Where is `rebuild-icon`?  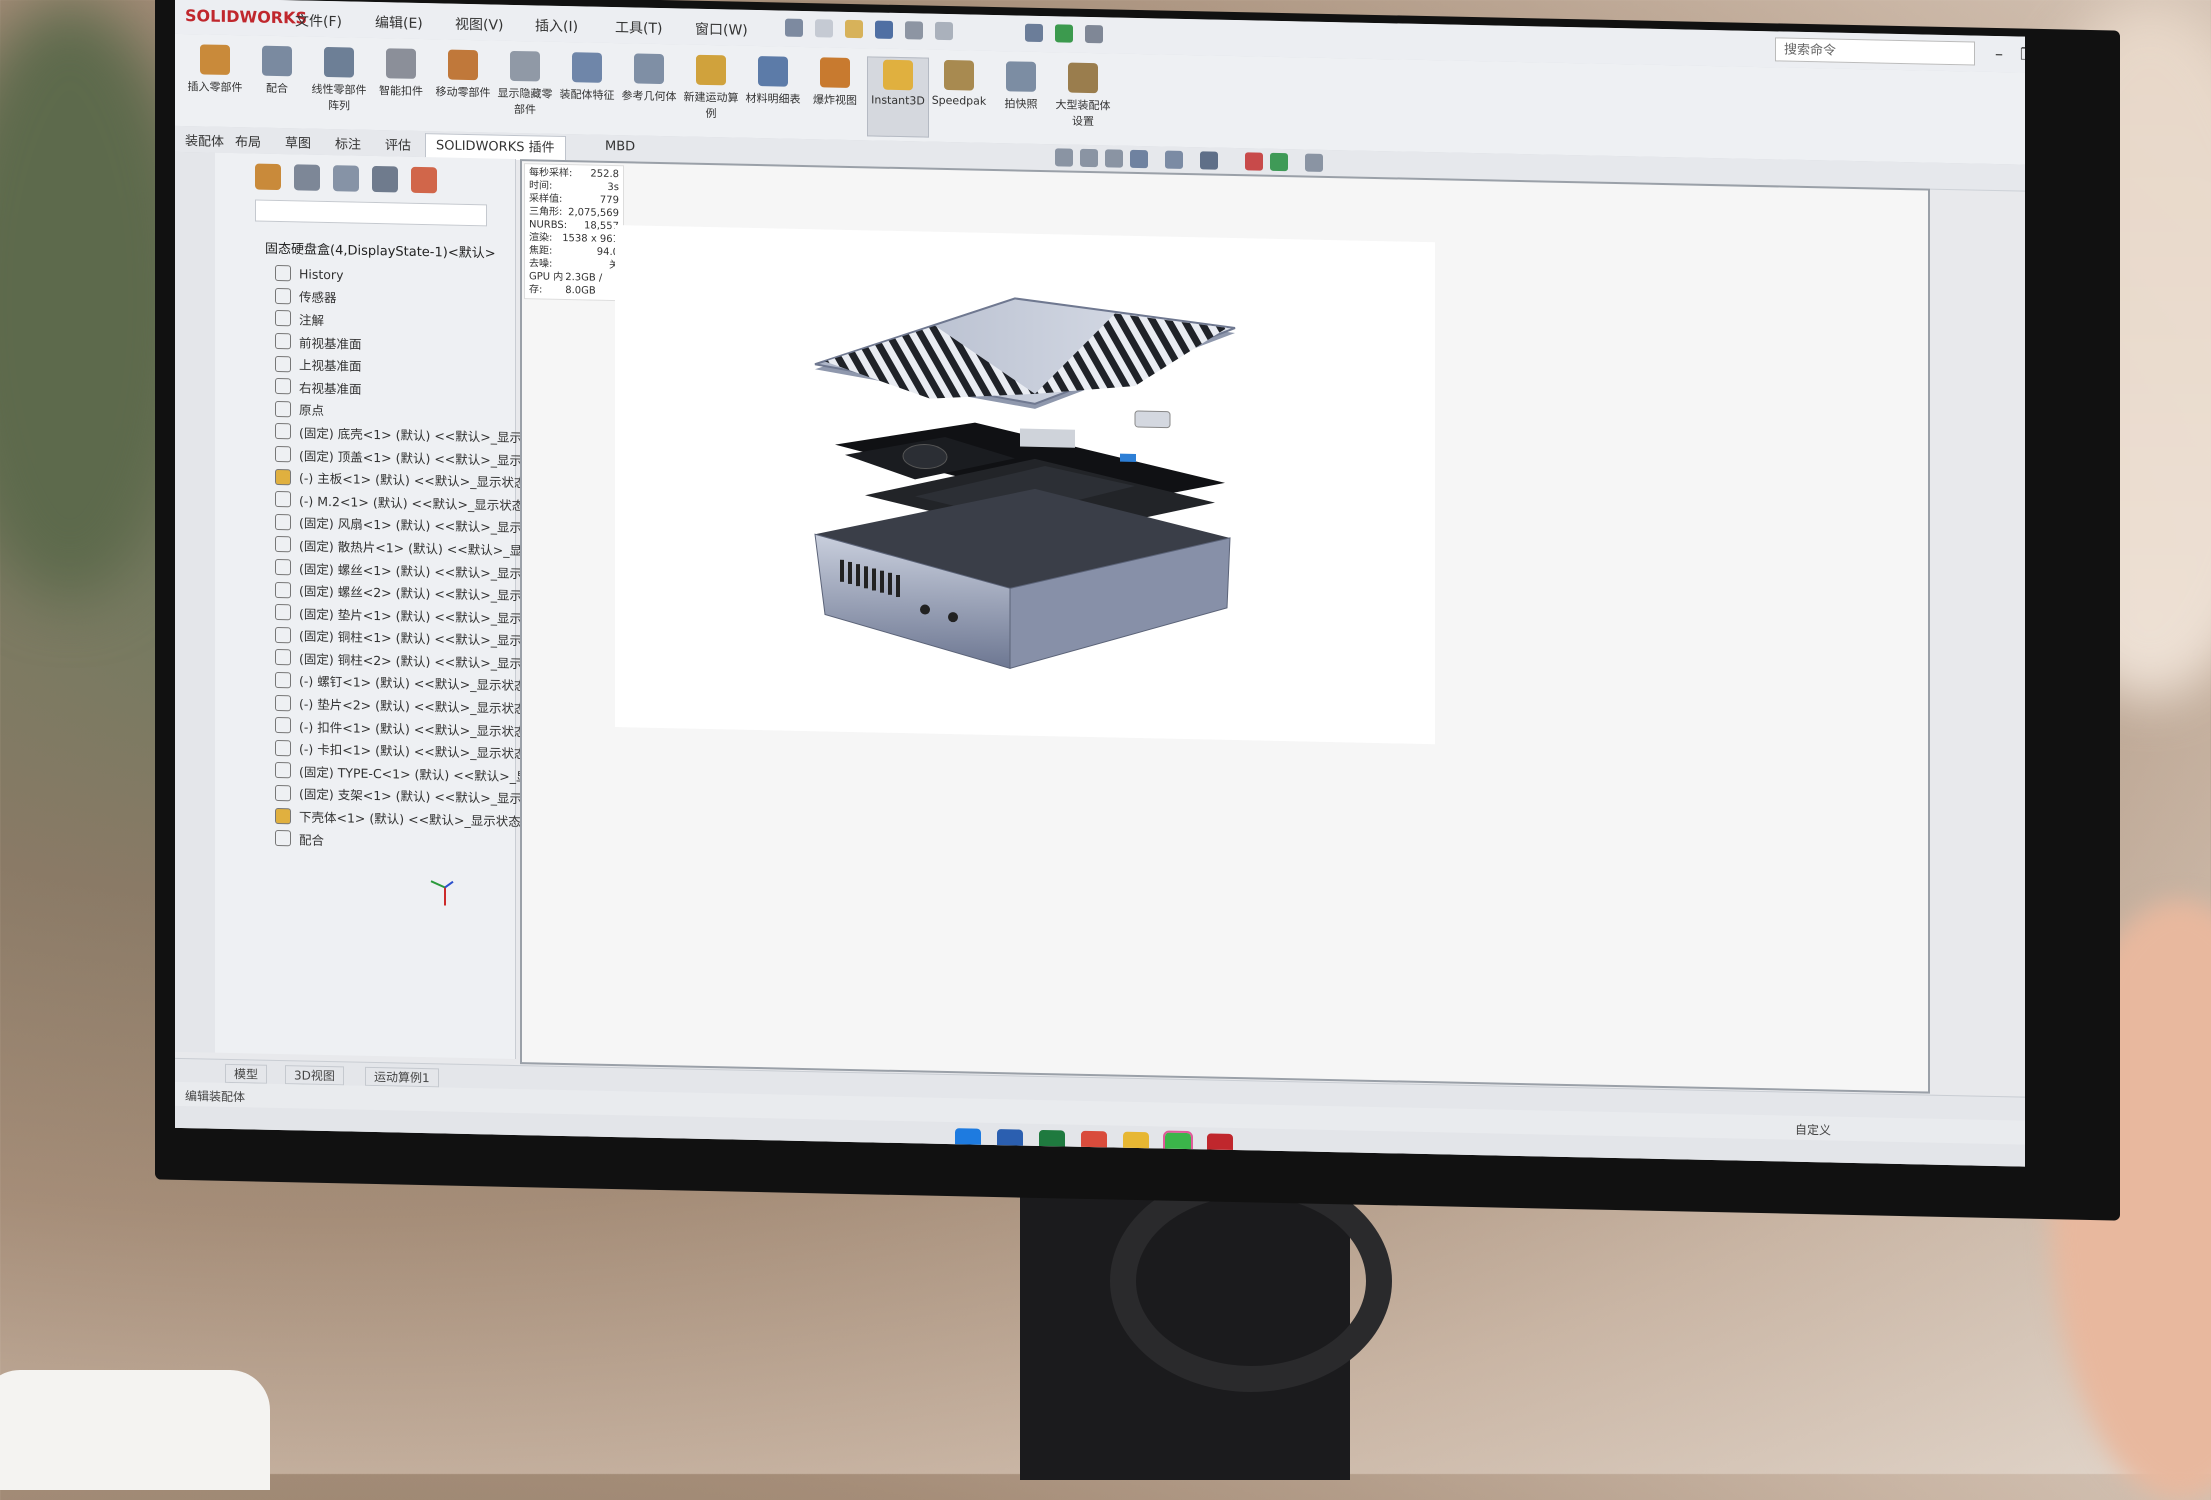
rebuild-icon is located at coordinates (1064, 33).